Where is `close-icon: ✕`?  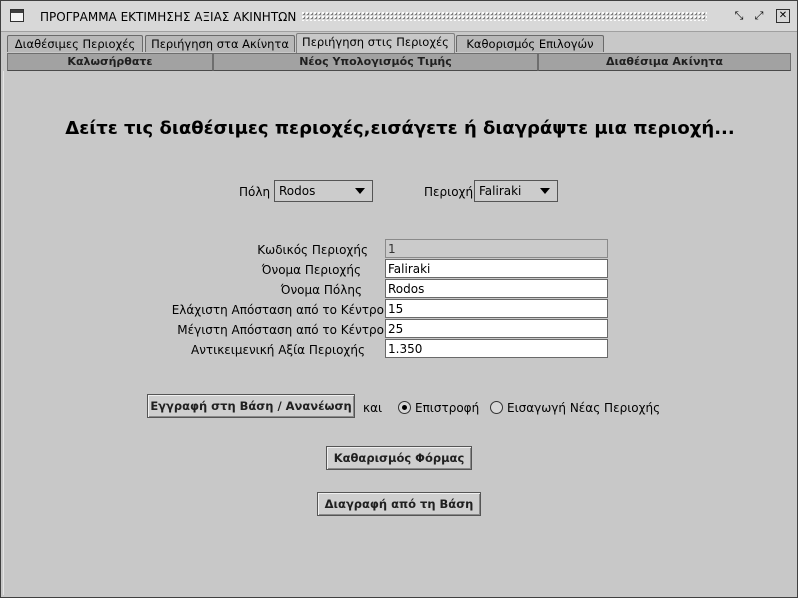
close-icon: ✕ is located at coordinates (783, 16).